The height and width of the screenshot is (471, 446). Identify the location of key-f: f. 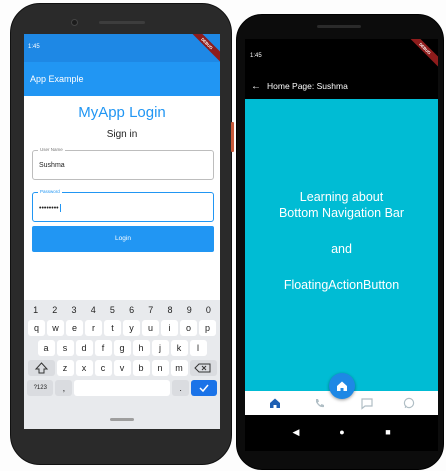
(103, 348).